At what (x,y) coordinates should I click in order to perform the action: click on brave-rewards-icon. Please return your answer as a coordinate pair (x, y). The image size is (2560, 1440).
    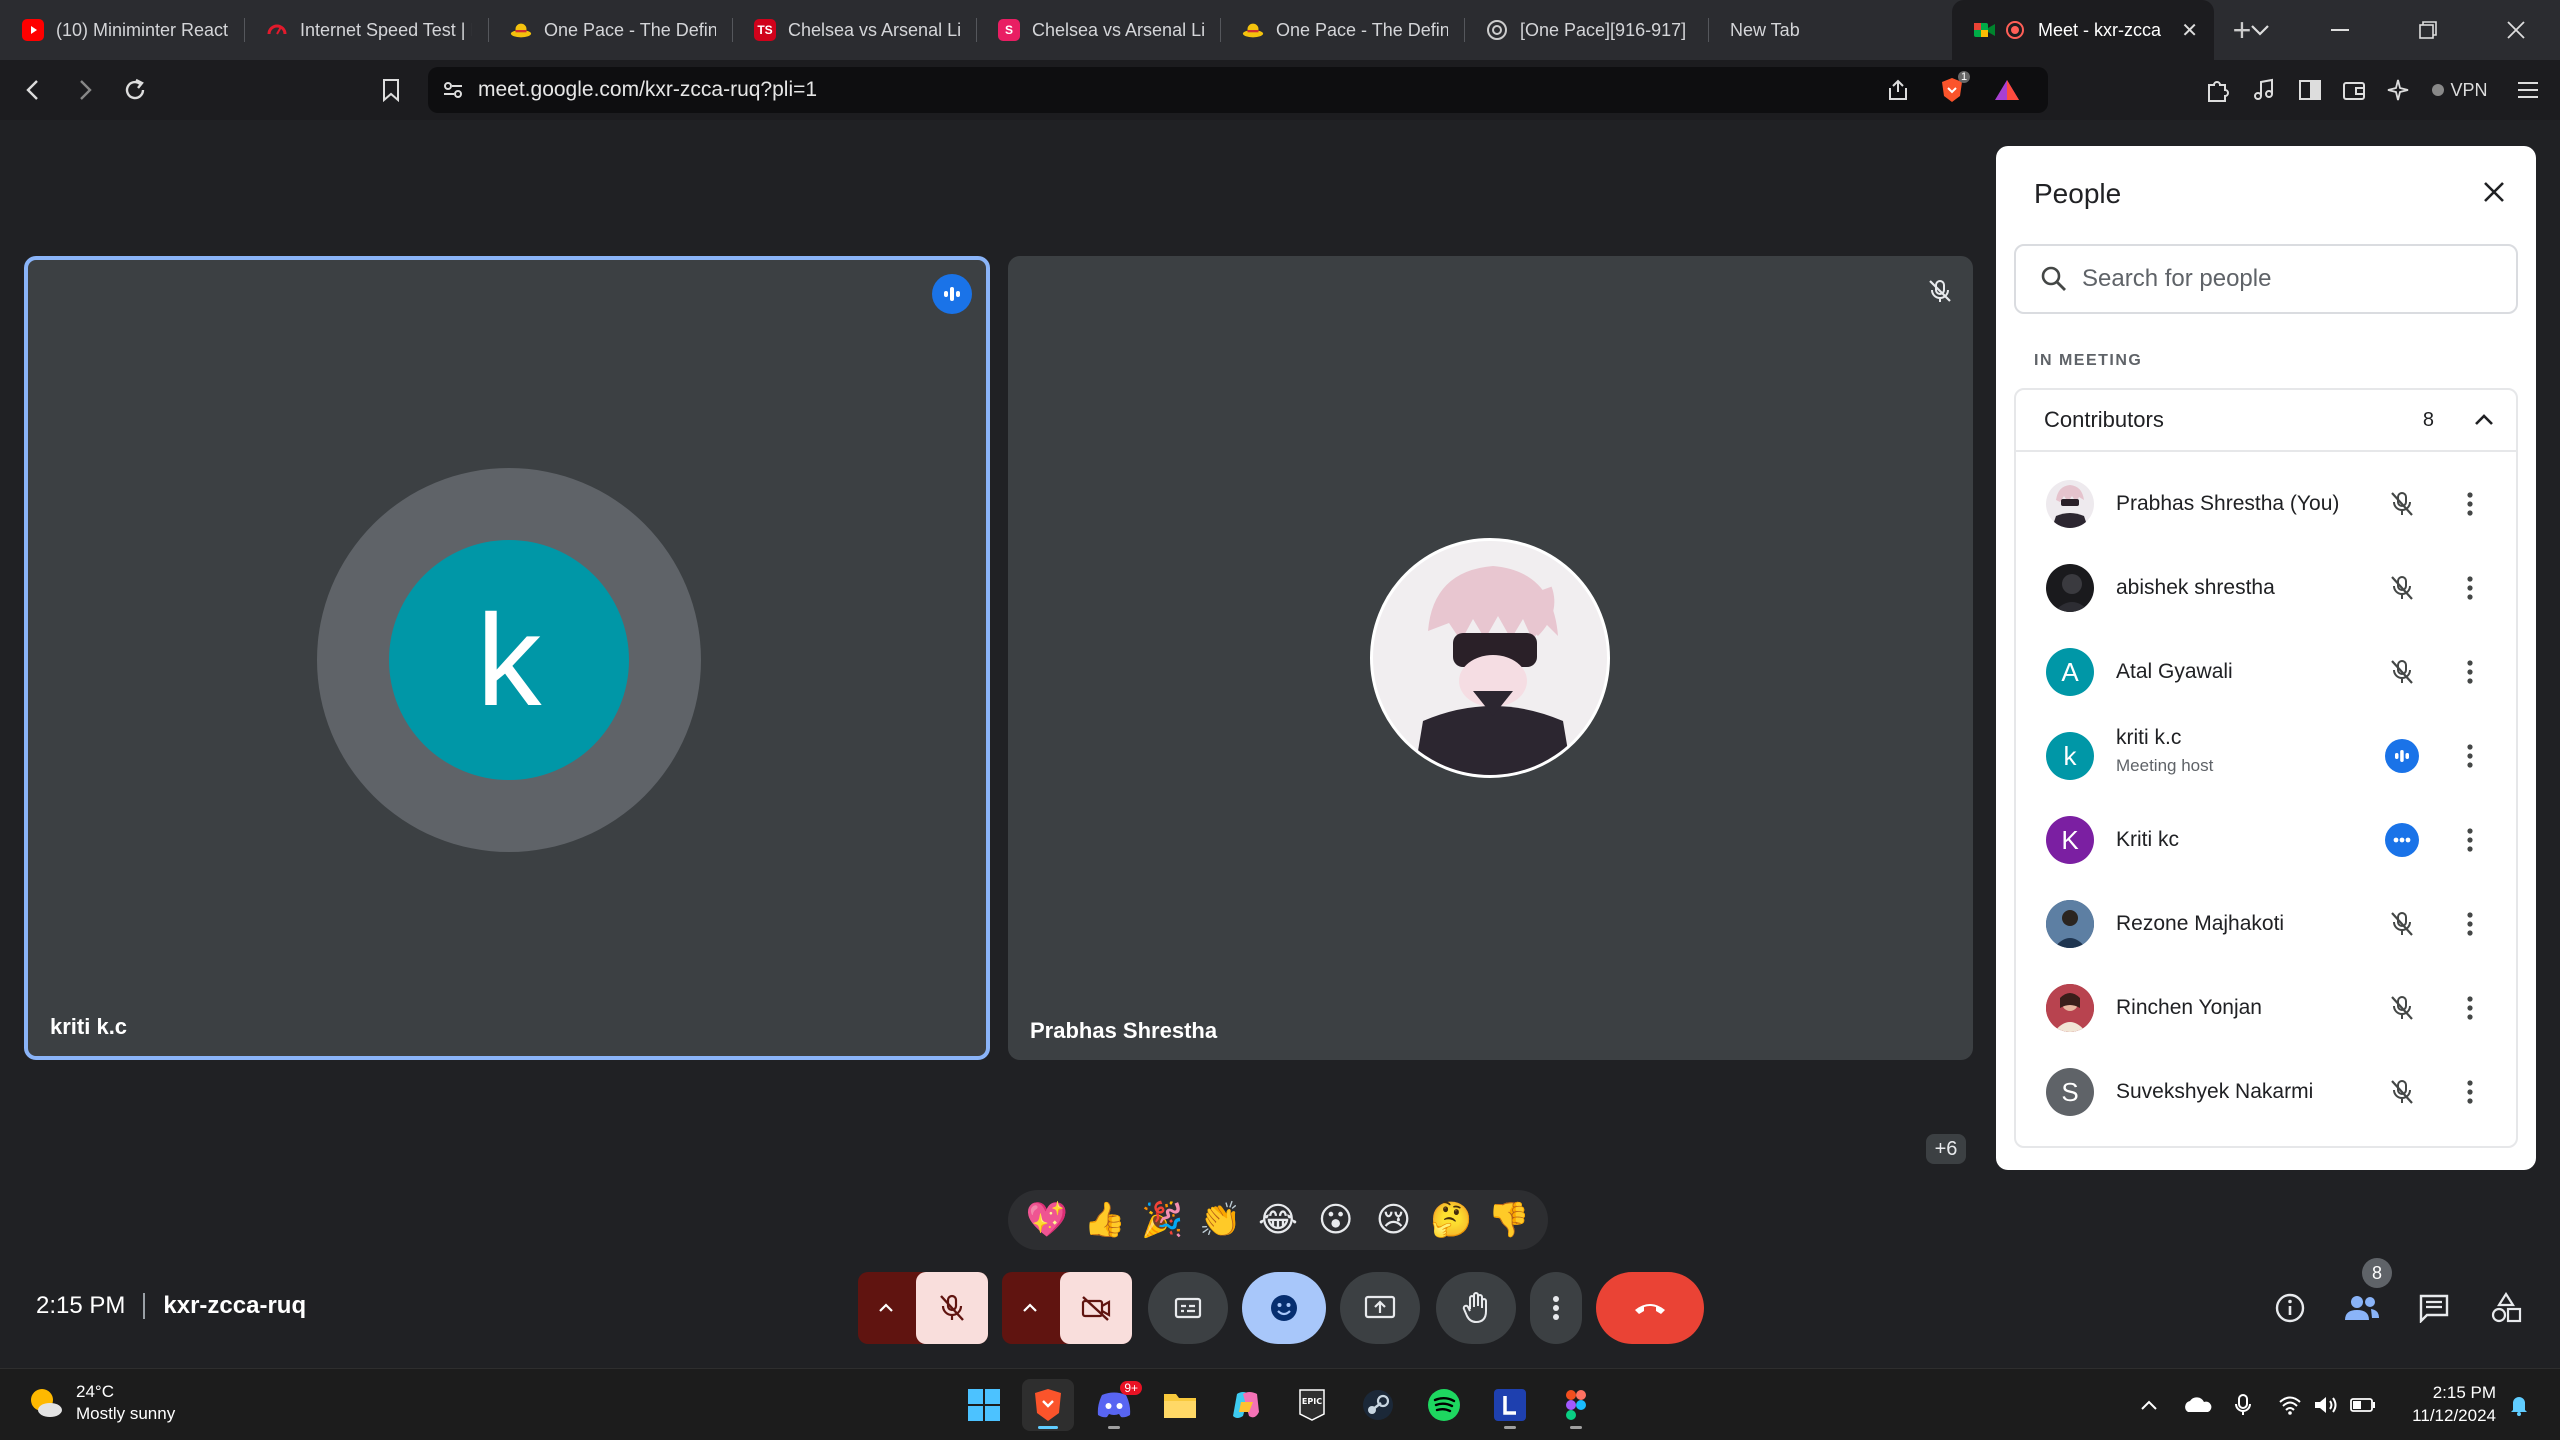
    Looking at the image, I should click on (2007, 90).